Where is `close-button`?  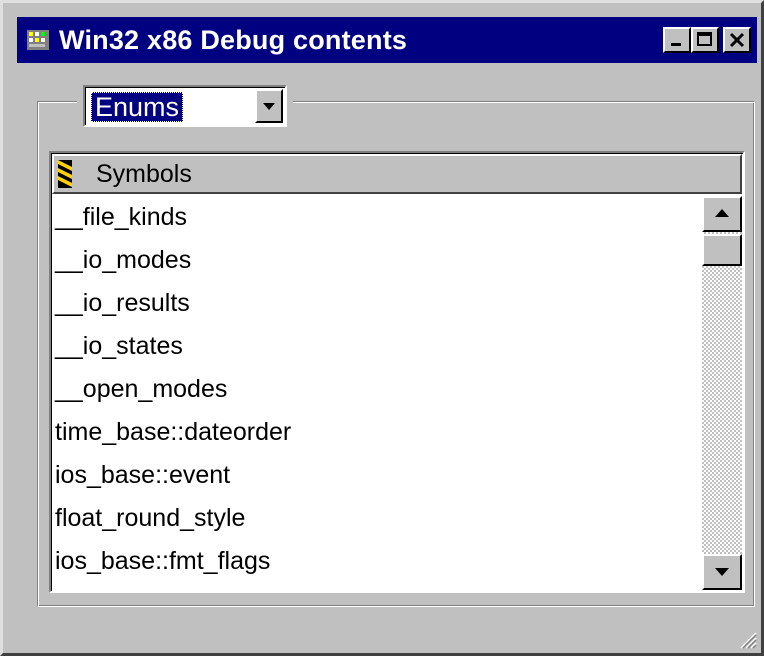 close-button is located at coordinates (737, 40).